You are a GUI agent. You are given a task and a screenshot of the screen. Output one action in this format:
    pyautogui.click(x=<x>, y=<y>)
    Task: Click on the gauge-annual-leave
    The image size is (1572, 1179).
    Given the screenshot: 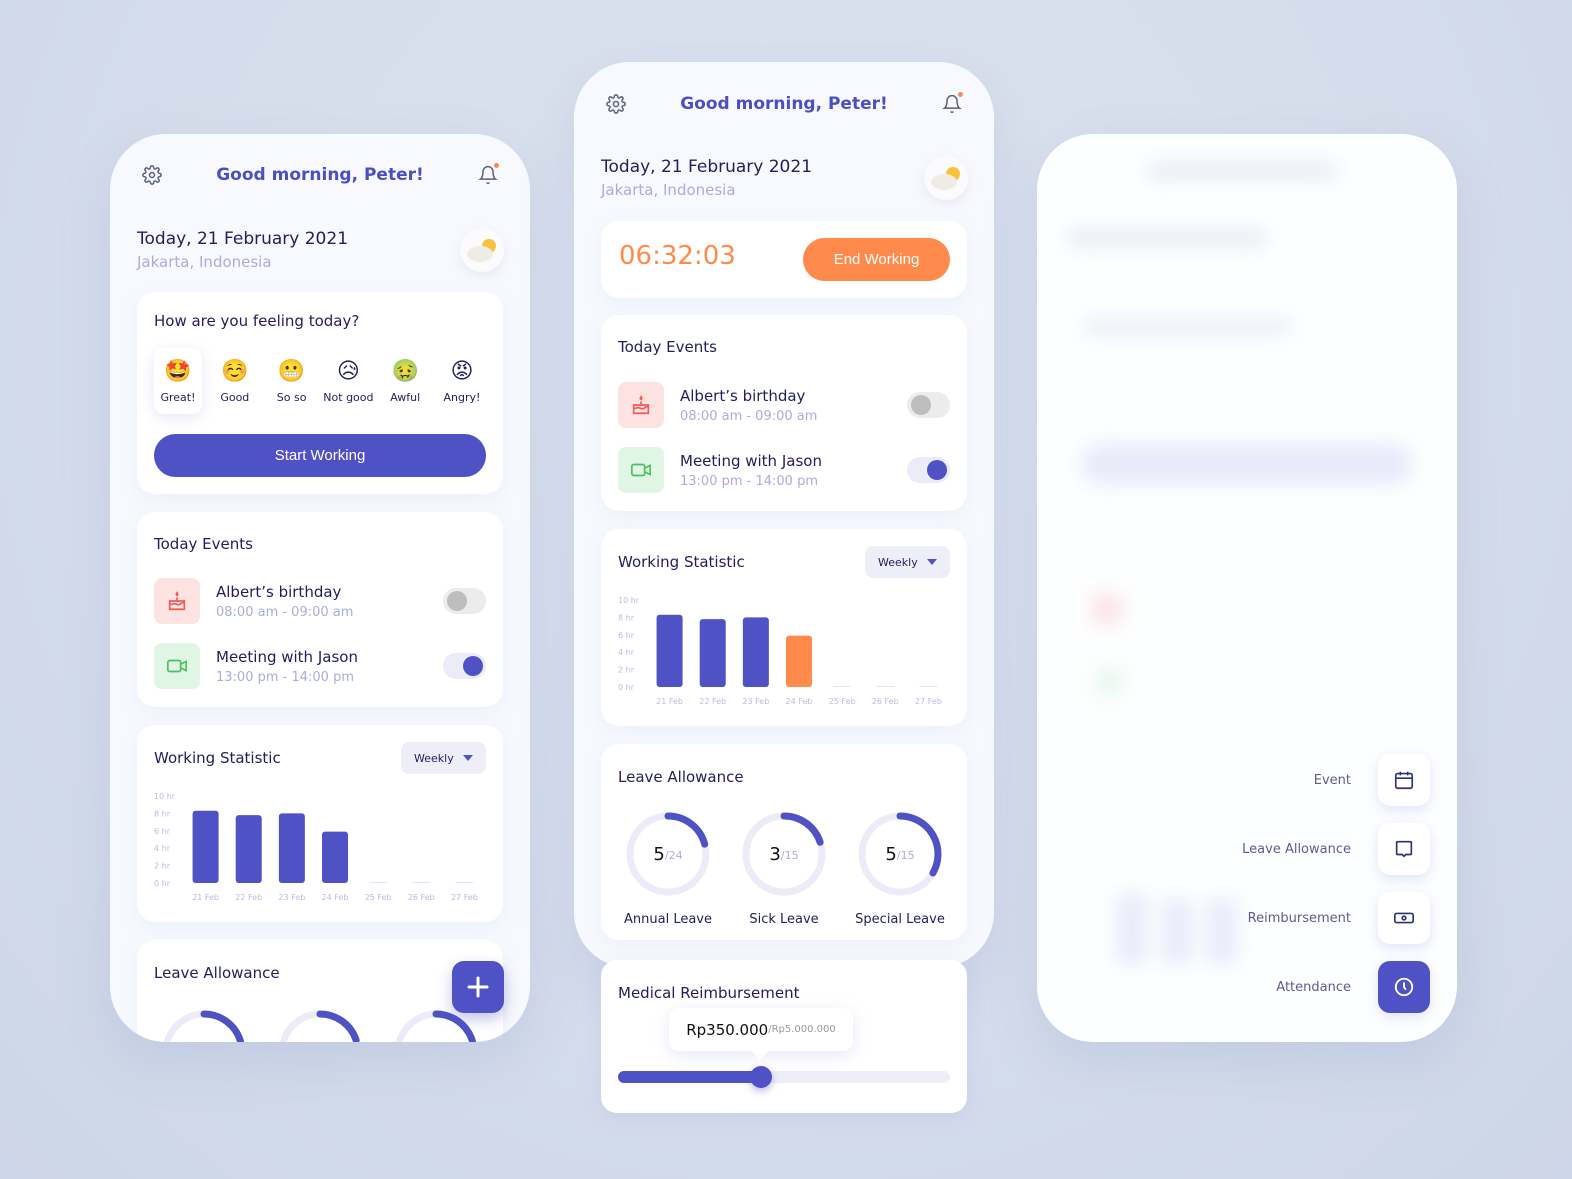 What is the action you would take?
    pyautogui.click(x=204, y=1025)
    